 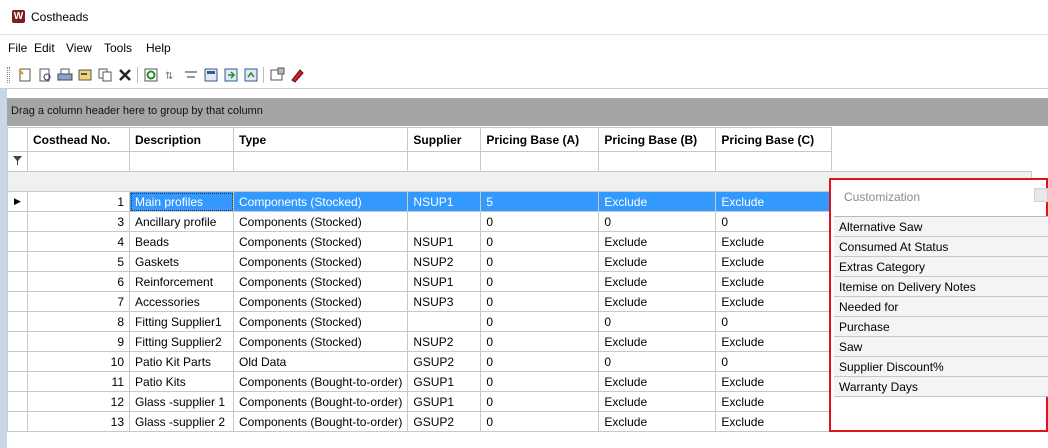 I want to click on customization-item: Itemise on Delivery Notes, so click(x=941, y=287).